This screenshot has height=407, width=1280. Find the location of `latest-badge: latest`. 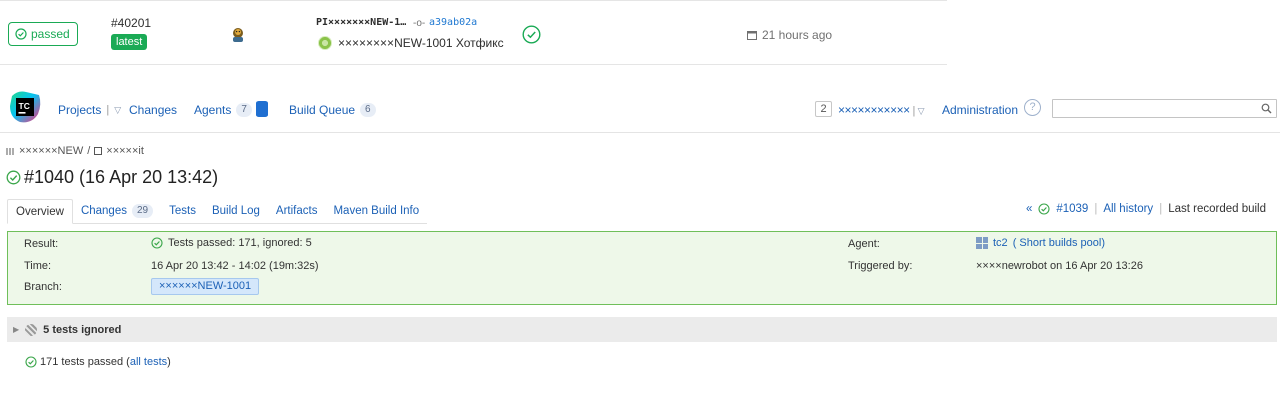

latest-badge: latest is located at coordinates (129, 42).